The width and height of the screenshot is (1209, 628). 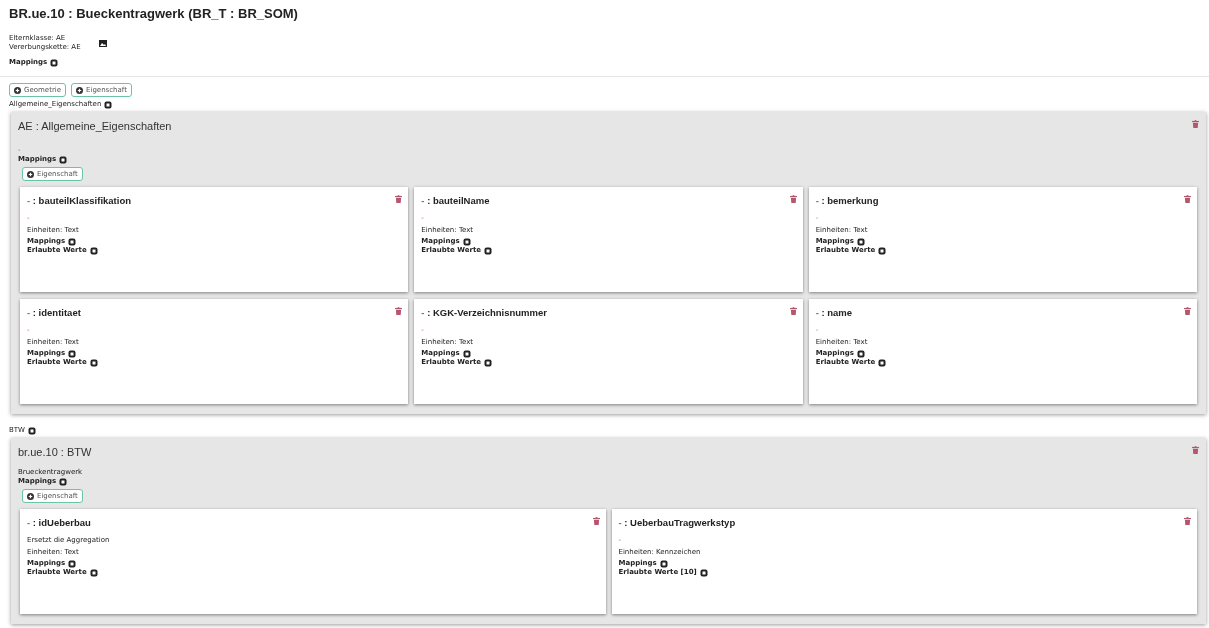 What do you see at coordinates (55, 452) in the screenshot?
I see `panel-title: br.ue.10 : BTW` at bounding box center [55, 452].